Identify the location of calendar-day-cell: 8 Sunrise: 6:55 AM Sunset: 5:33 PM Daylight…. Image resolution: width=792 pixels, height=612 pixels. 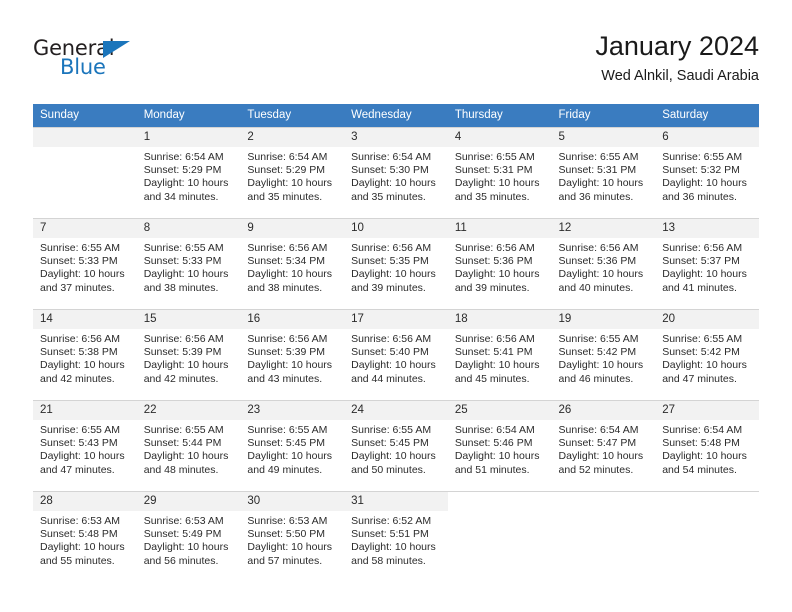
(188, 264).